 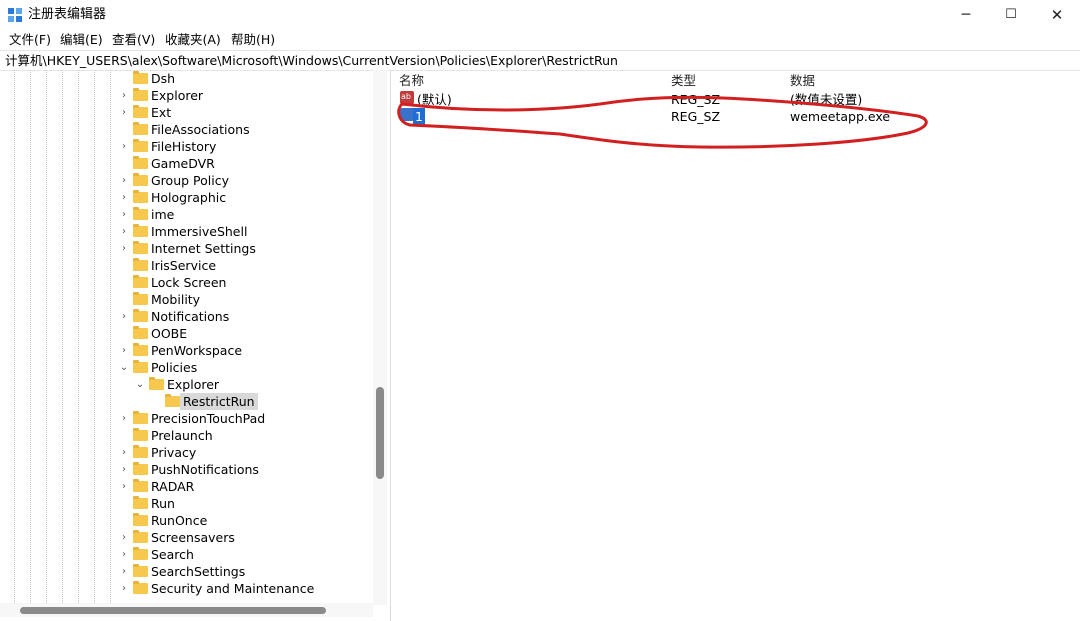 What do you see at coordinates (186, 78) in the screenshot?
I see `tree-item: Dsh` at bounding box center [186, 78].